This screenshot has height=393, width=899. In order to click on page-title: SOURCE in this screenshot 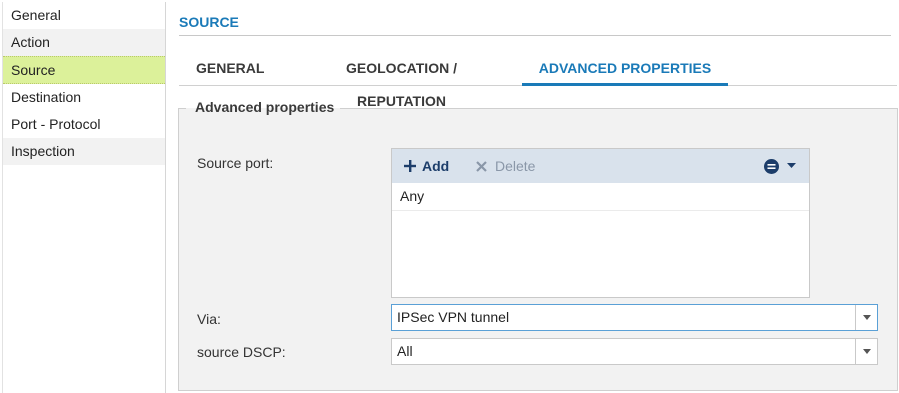, I will do `click(535, 25)`.